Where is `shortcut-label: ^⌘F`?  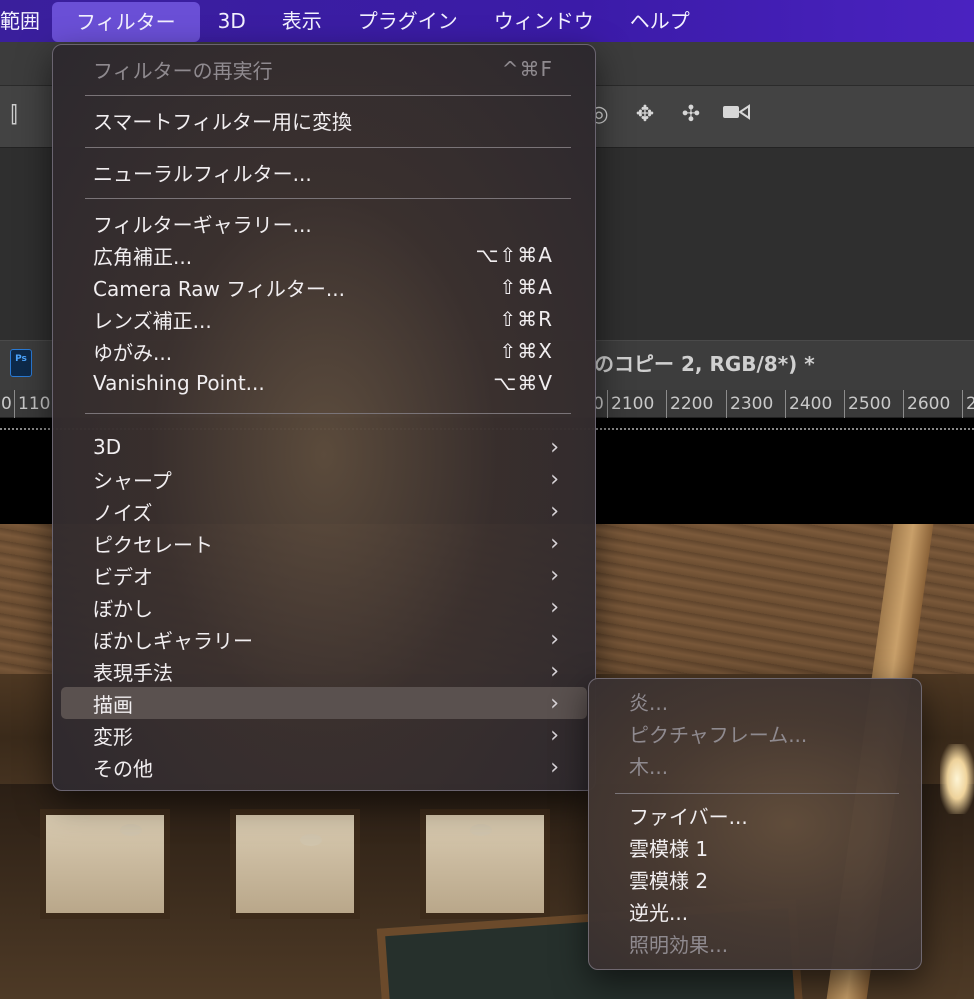 shortcut-label: ^⌘F is located at coordinates (527, 69).